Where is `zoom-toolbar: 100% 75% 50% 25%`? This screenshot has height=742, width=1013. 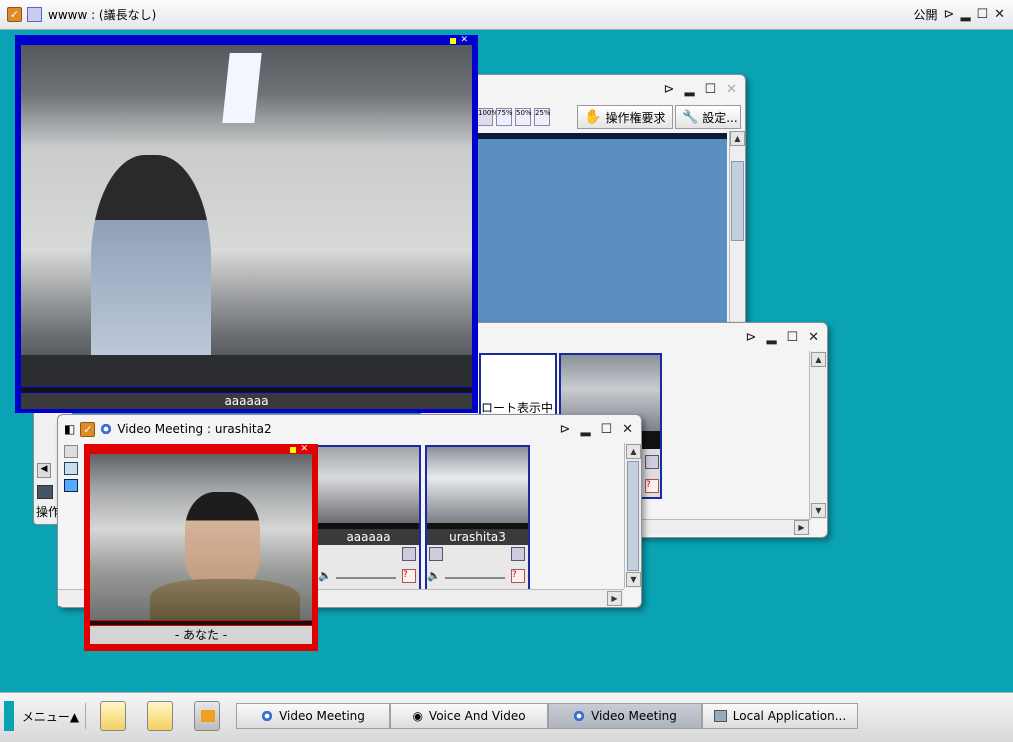
zoom-toolbar: 100% 75% 50% 25% is located at coordinates (514, 117).